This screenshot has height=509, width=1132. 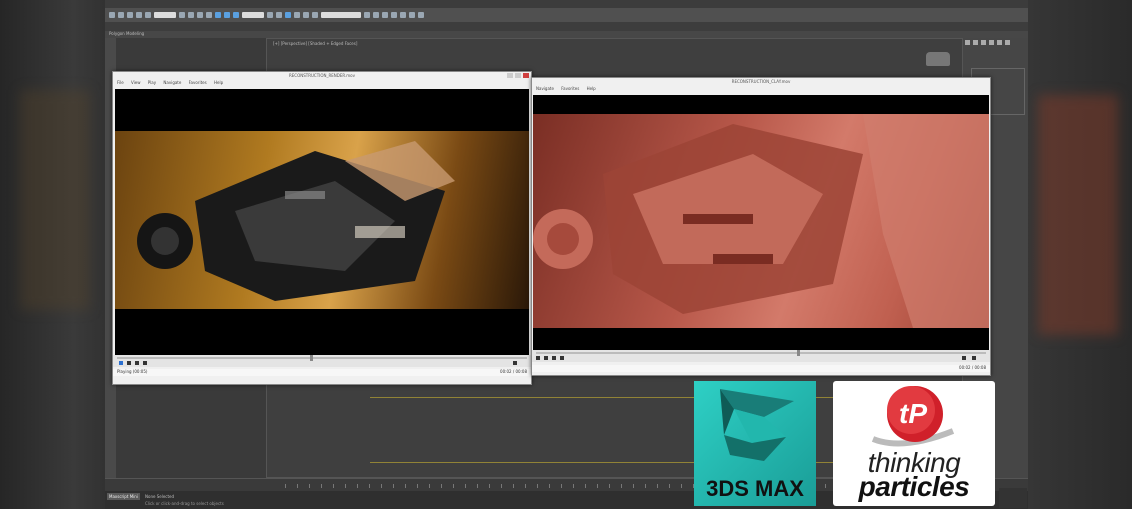 I want to click on move-icon, so click(x=218, y=15).